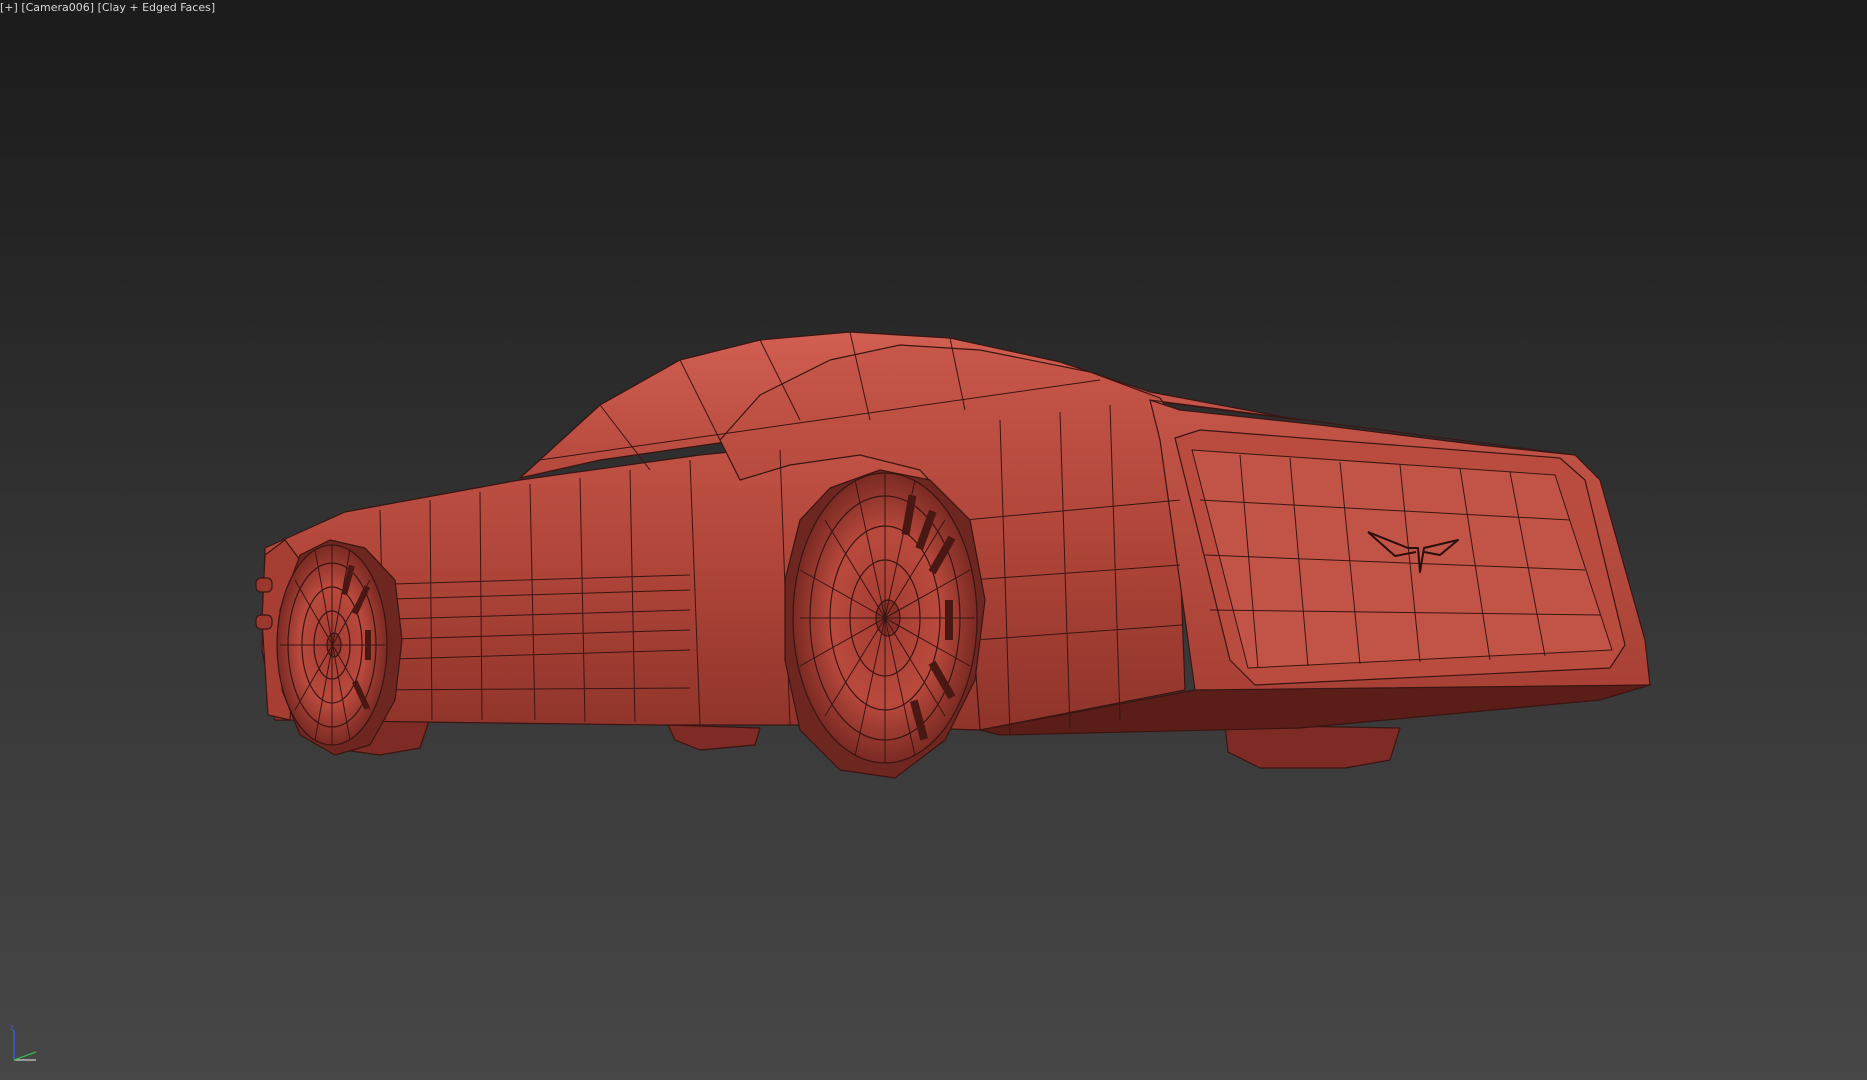 This screenshot has width=1867, height=1080. What do you see at coordinates (1312, 746) in the screenshot?
I see `rear-left-tyre-bottom` at bounding box center [1312, 746].